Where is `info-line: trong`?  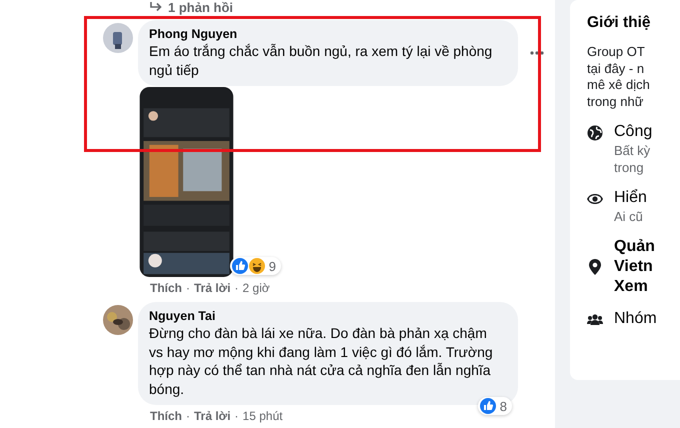 info-line: trong is located at coordinates (629, 167).